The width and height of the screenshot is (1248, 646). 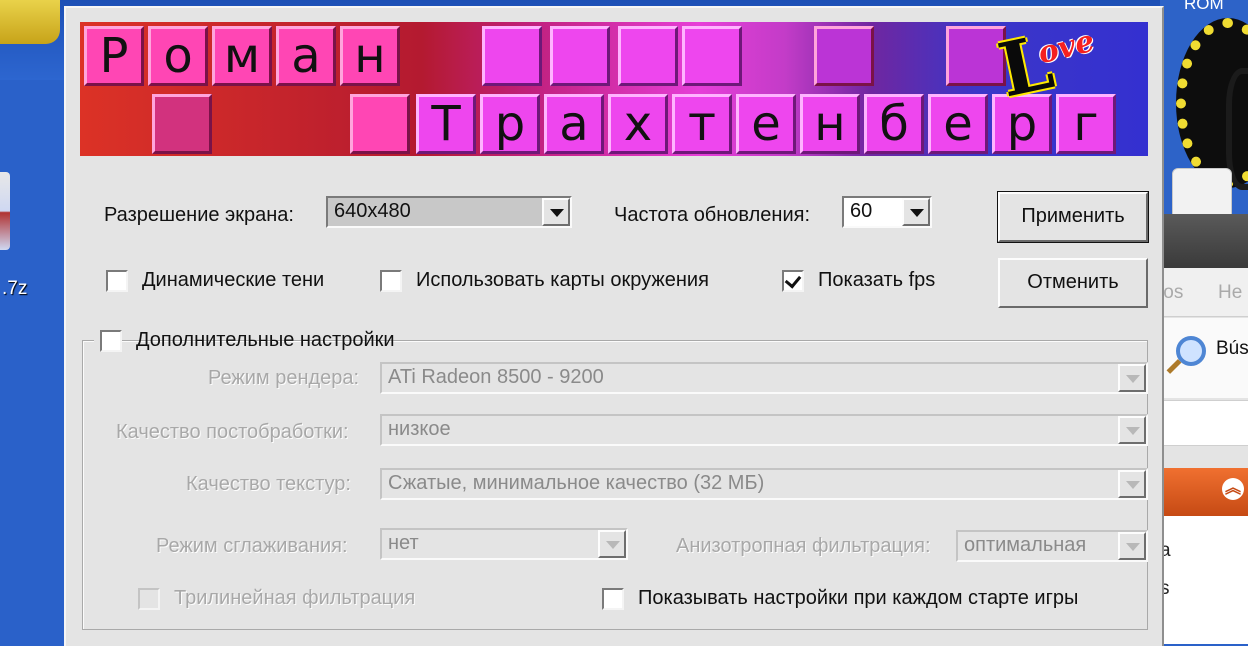 I want to click on postprocess-dropdown-button, so click(x=1132, y=430).